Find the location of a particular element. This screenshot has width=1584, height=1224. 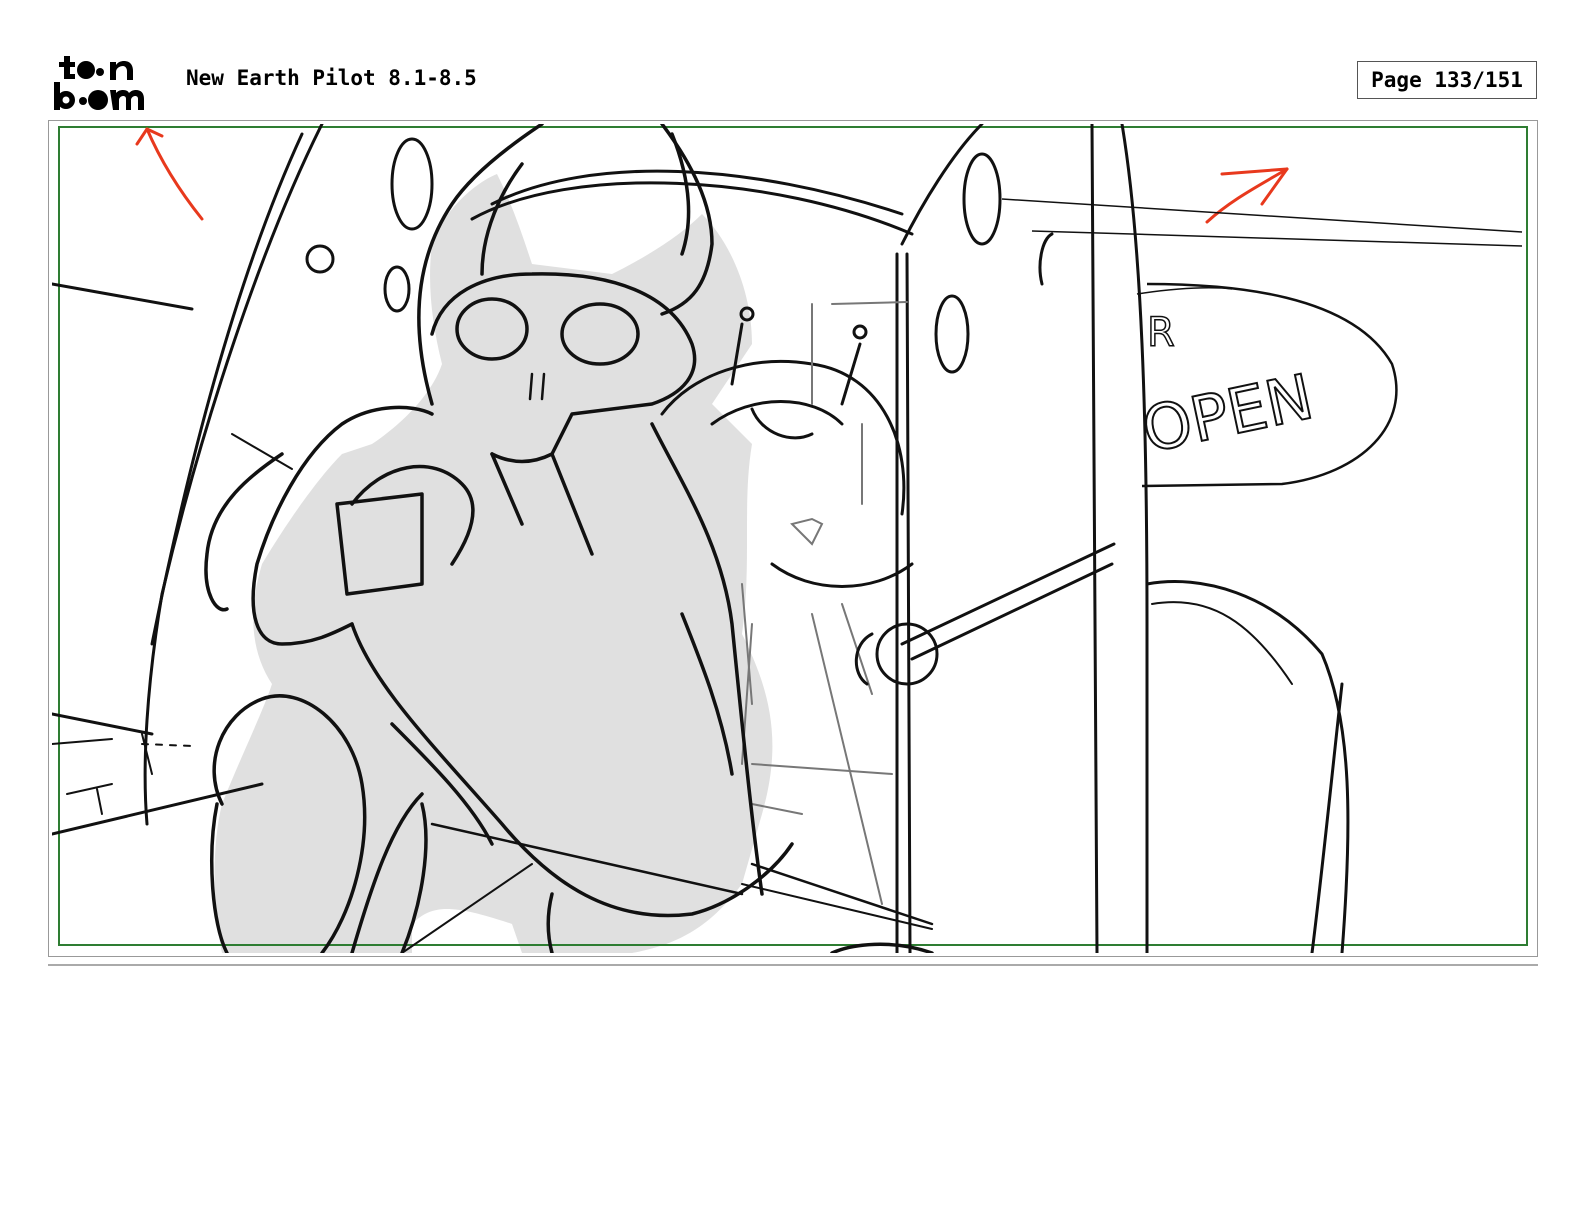

page-number: Page 133/151 is located at coordinates (1447, 80).